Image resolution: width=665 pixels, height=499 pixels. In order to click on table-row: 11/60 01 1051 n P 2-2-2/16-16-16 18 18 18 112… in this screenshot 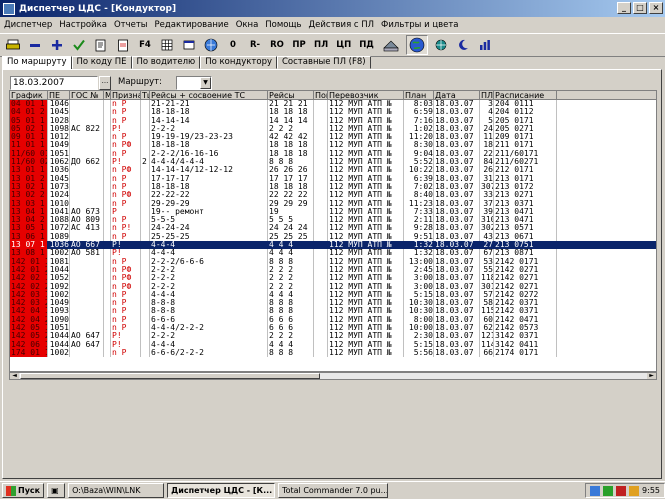, I will do `click(333, 154)`.